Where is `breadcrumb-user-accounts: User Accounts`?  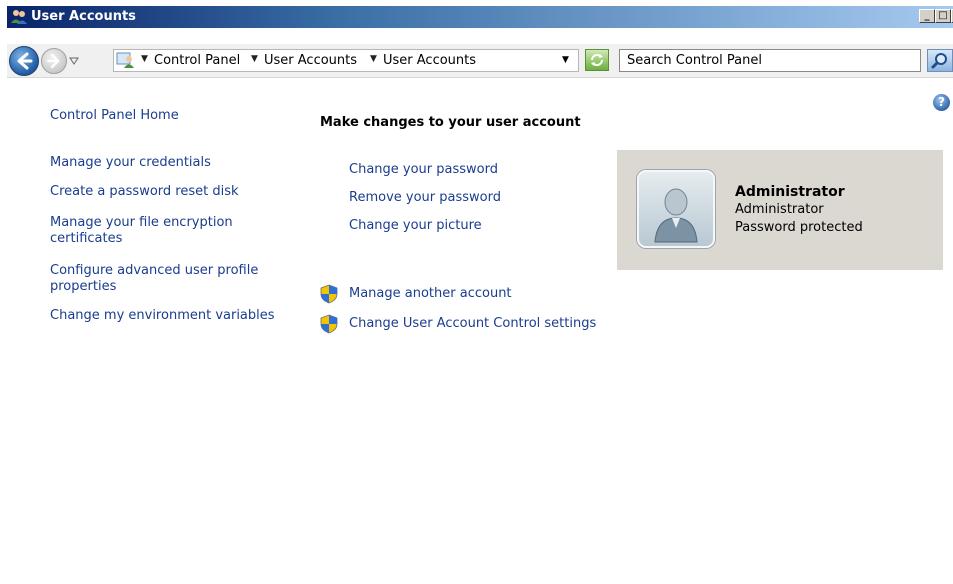
breadcrumb-user-accounts: User Accounts is located at coordinates (310, 60).